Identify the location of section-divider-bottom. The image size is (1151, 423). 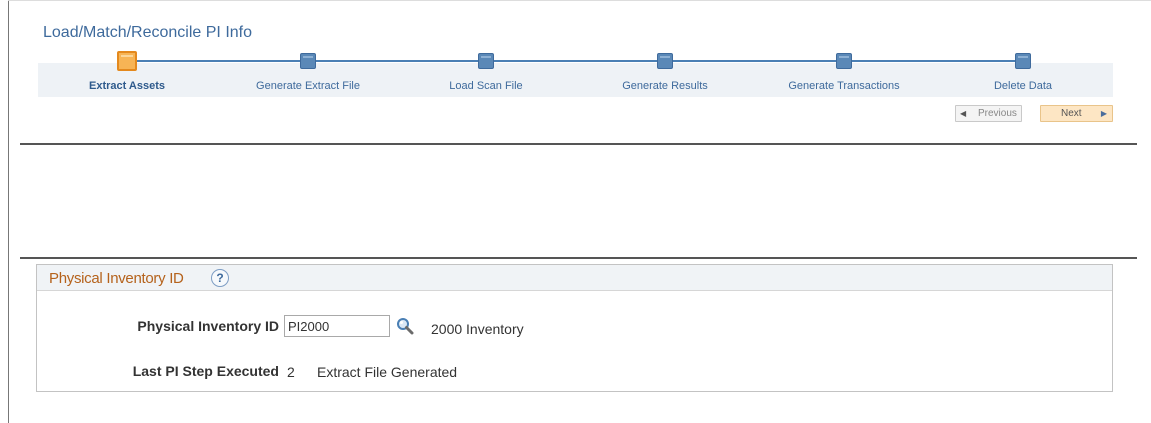
(578, 258).